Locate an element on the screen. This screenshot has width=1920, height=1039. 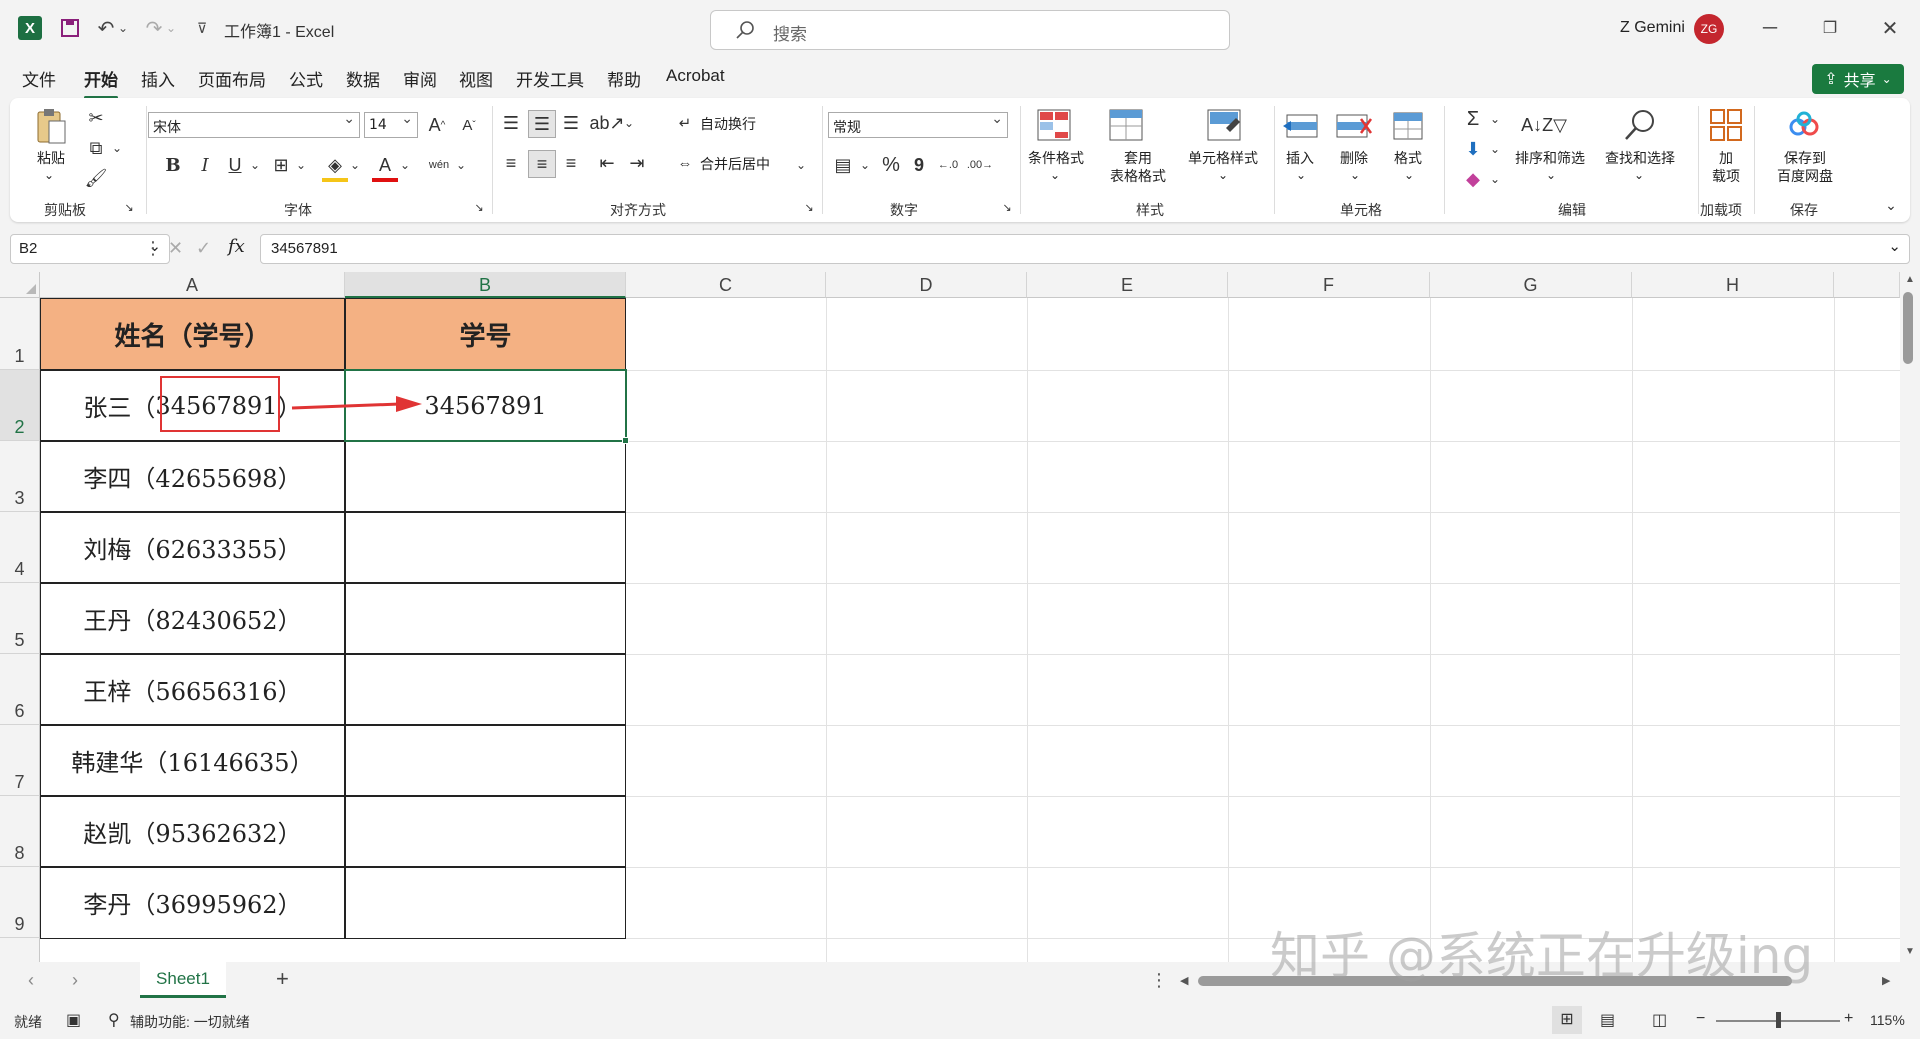
paste-button: 粘贴 is located at coordinates (51, 159).